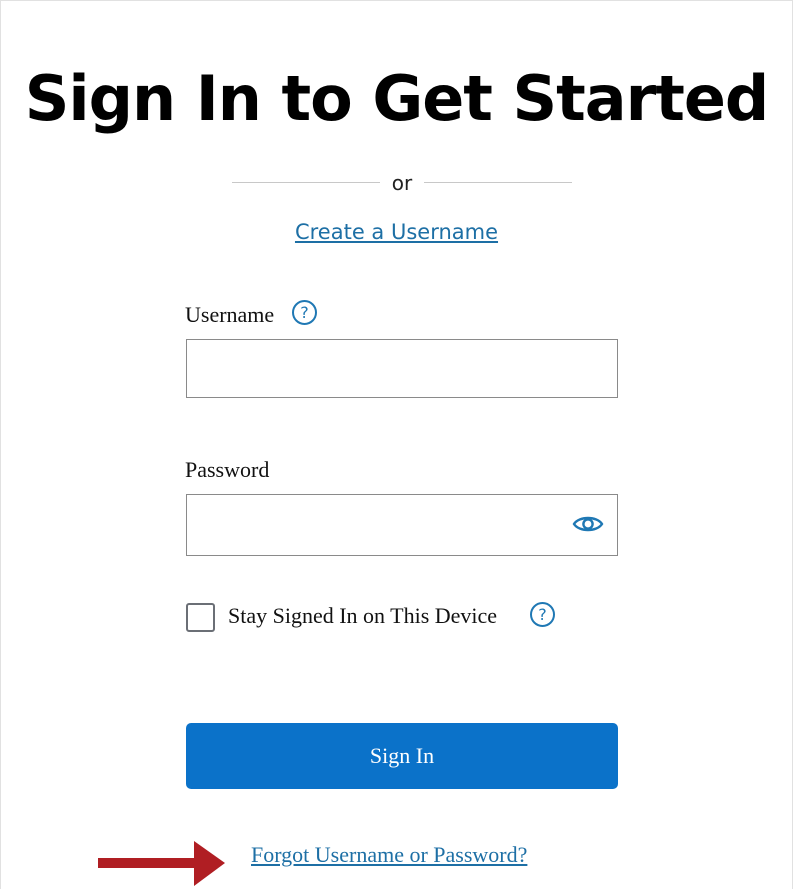 The image size is (795, 889). What do you see at coordinates (161, 863) in the screenshot?
I see `red-arrow-icon` at bounding box center [161, 863].